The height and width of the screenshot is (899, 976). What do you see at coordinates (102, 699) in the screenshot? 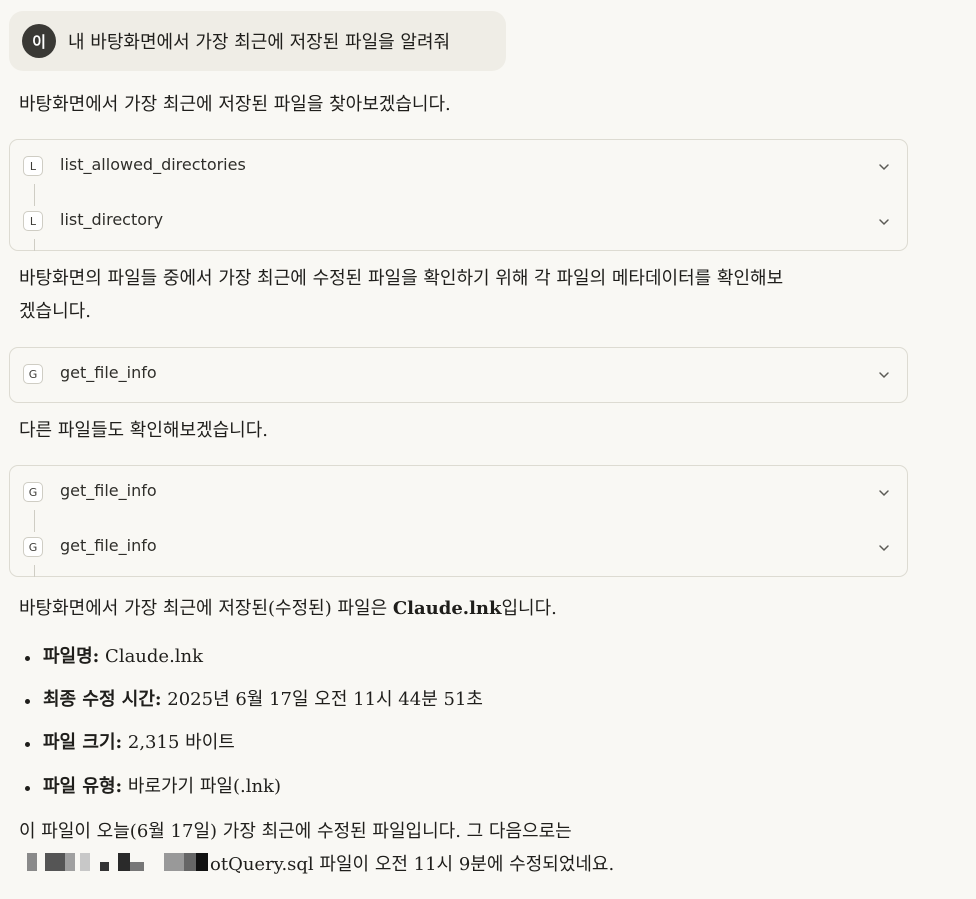
I see `fact-label: 최종 수정 시간:` at bounding box center [102, 699].